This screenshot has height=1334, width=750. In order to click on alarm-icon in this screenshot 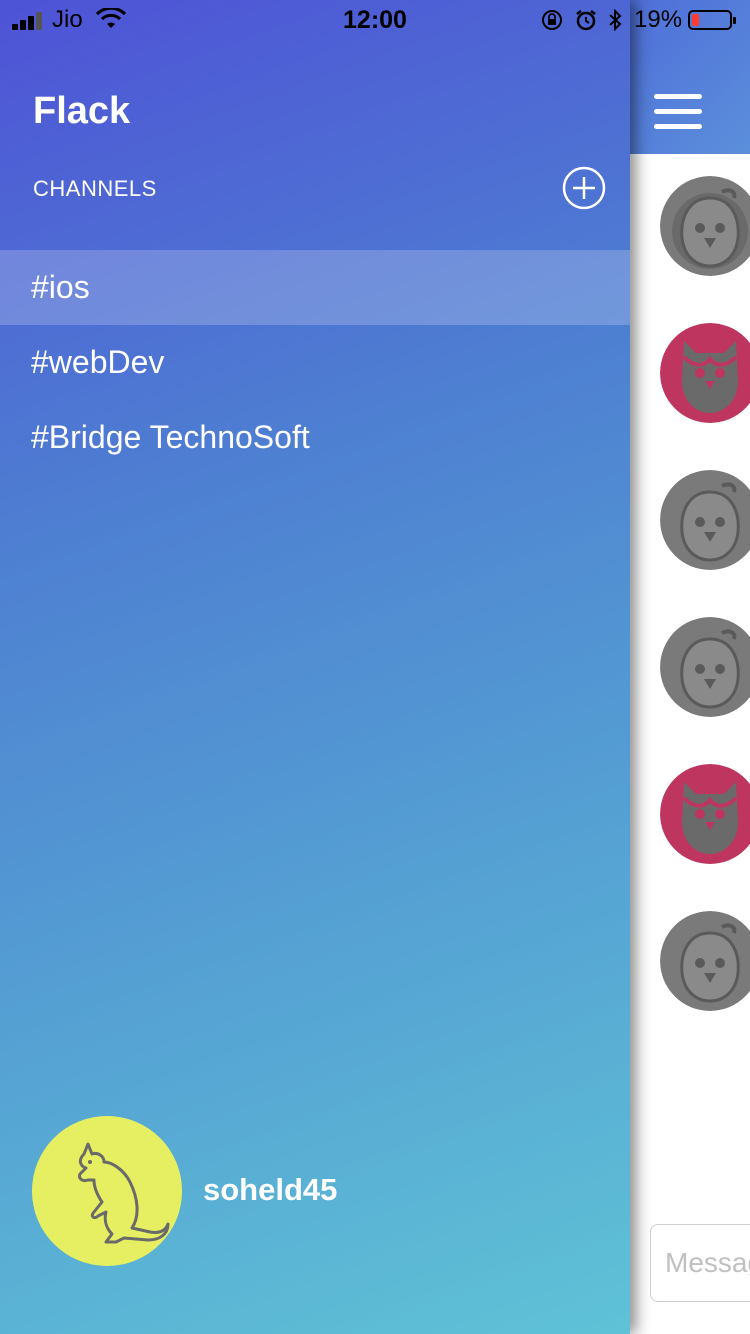, I will do `click(586, 20)`.